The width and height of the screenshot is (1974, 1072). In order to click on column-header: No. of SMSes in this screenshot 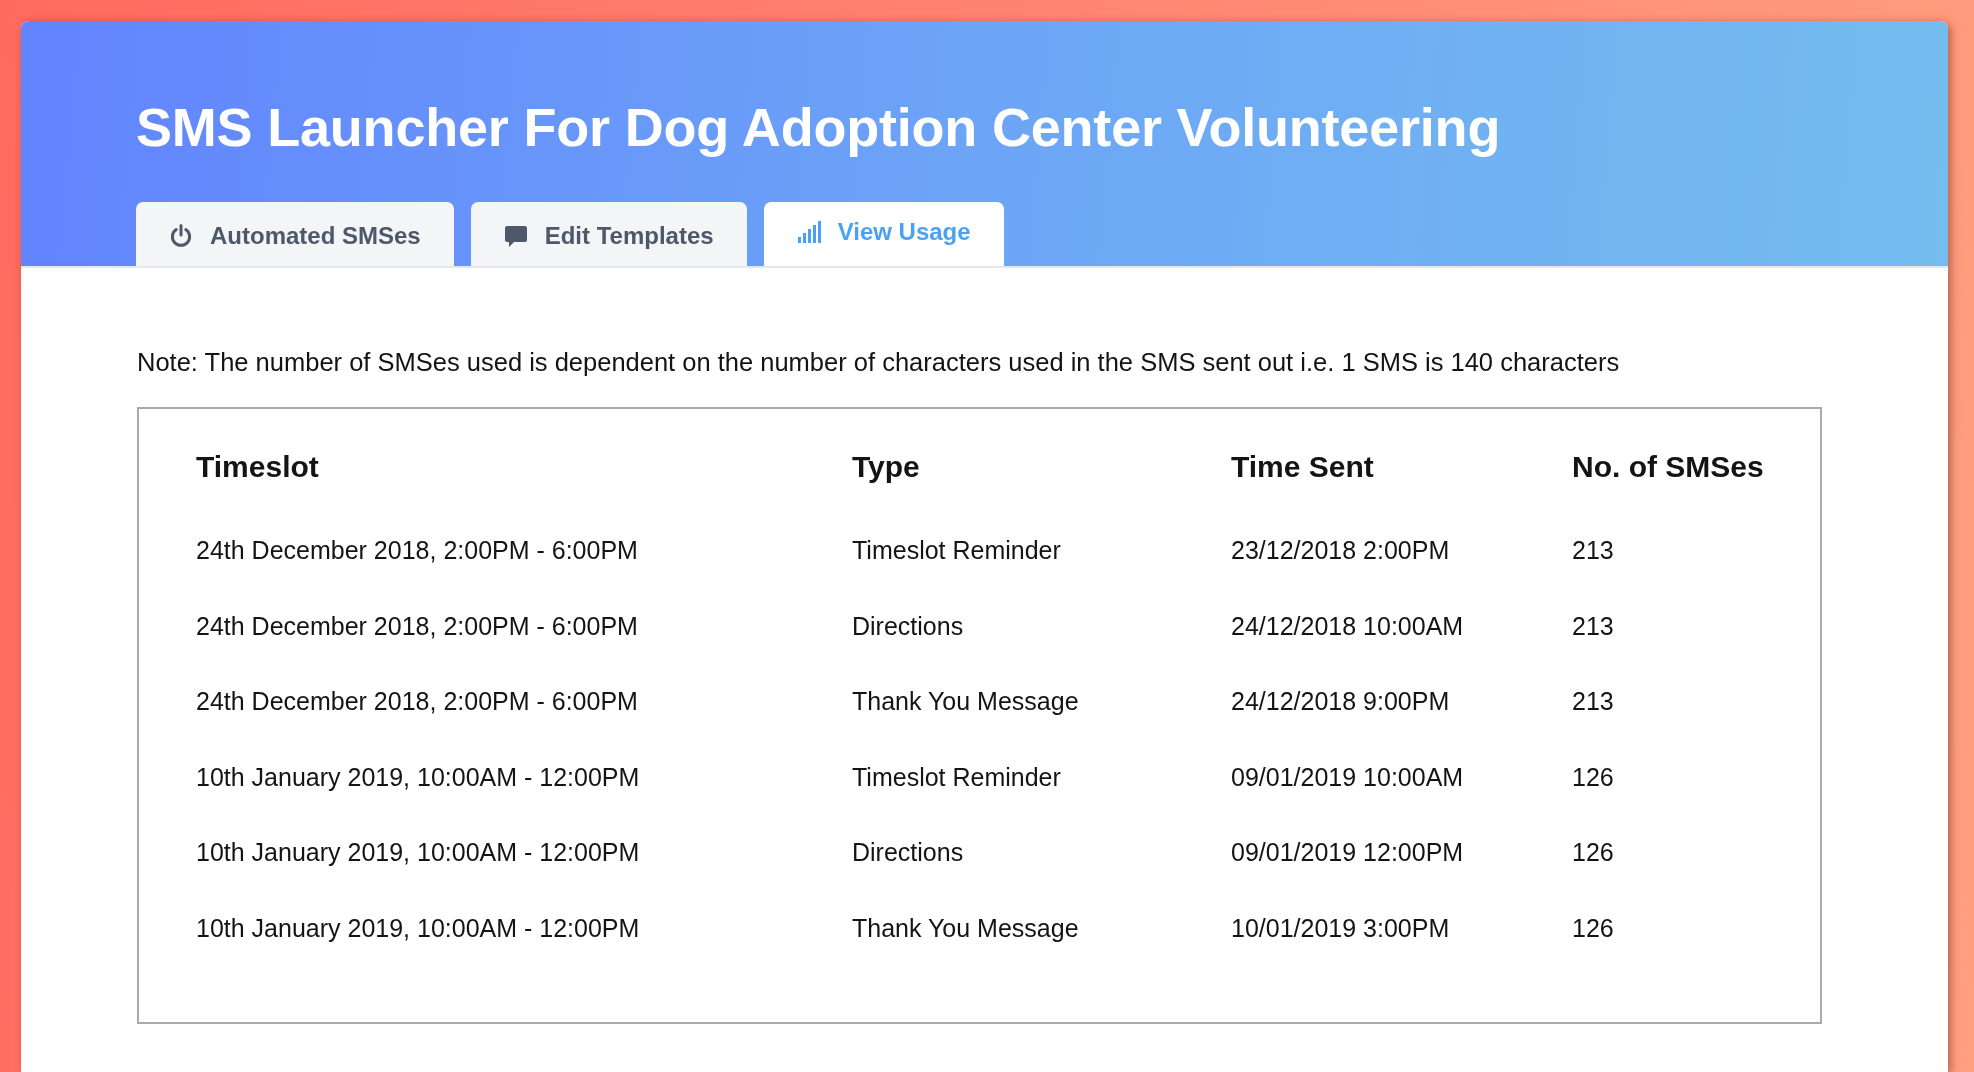, I will do `click(1668, 467)`.